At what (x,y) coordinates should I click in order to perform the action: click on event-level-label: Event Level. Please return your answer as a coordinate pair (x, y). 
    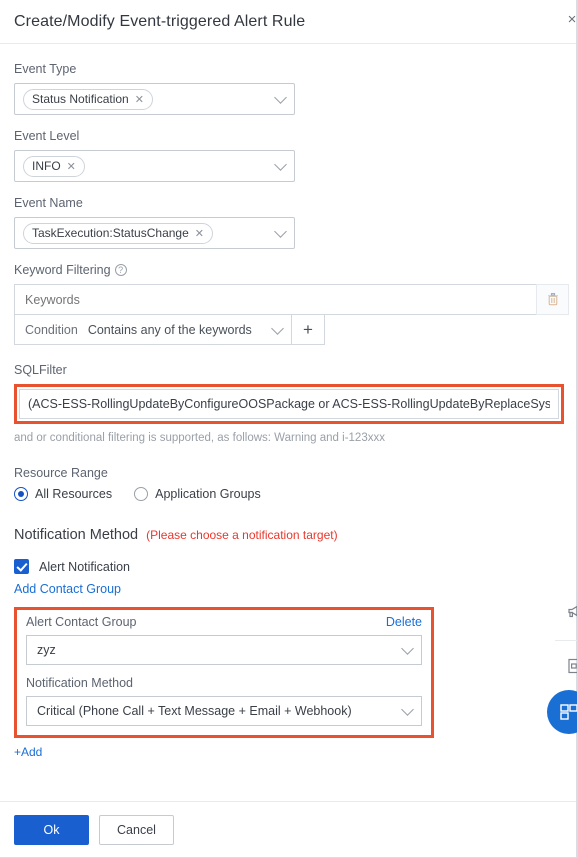
    Looking at the image, I should click on (47, 136).